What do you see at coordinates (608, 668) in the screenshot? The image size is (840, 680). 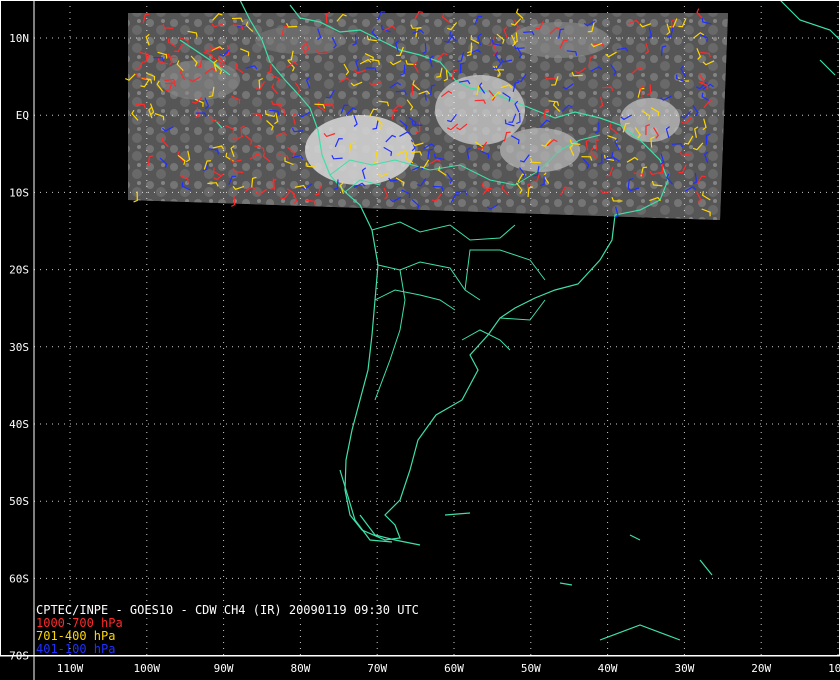 I see `lon-label: 40W` at bounding box center [608, 668].